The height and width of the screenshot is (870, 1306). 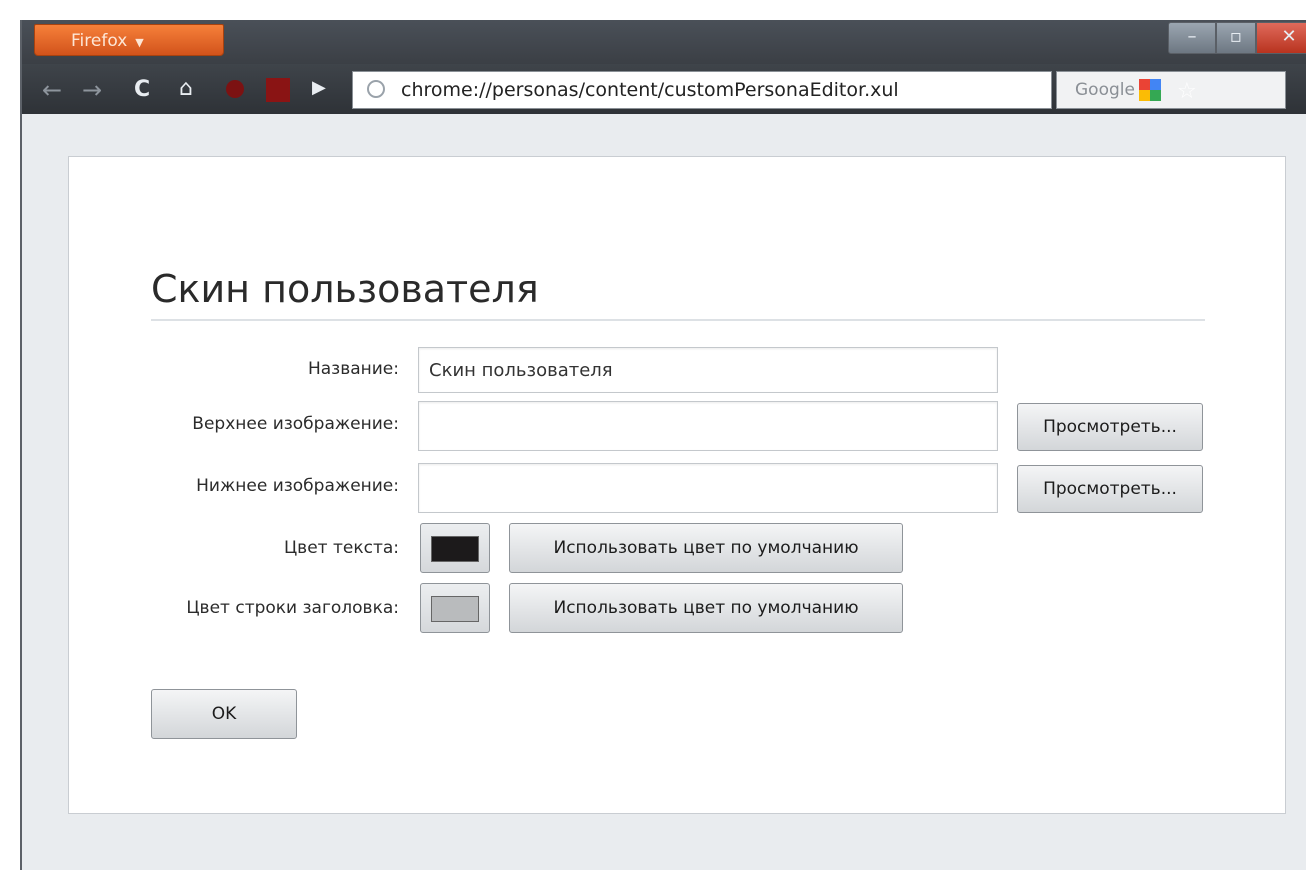 What do you see at coordinates (376, 89) in the screenshot?
I see `site-identity-icon` at bounding box center [376, 89].